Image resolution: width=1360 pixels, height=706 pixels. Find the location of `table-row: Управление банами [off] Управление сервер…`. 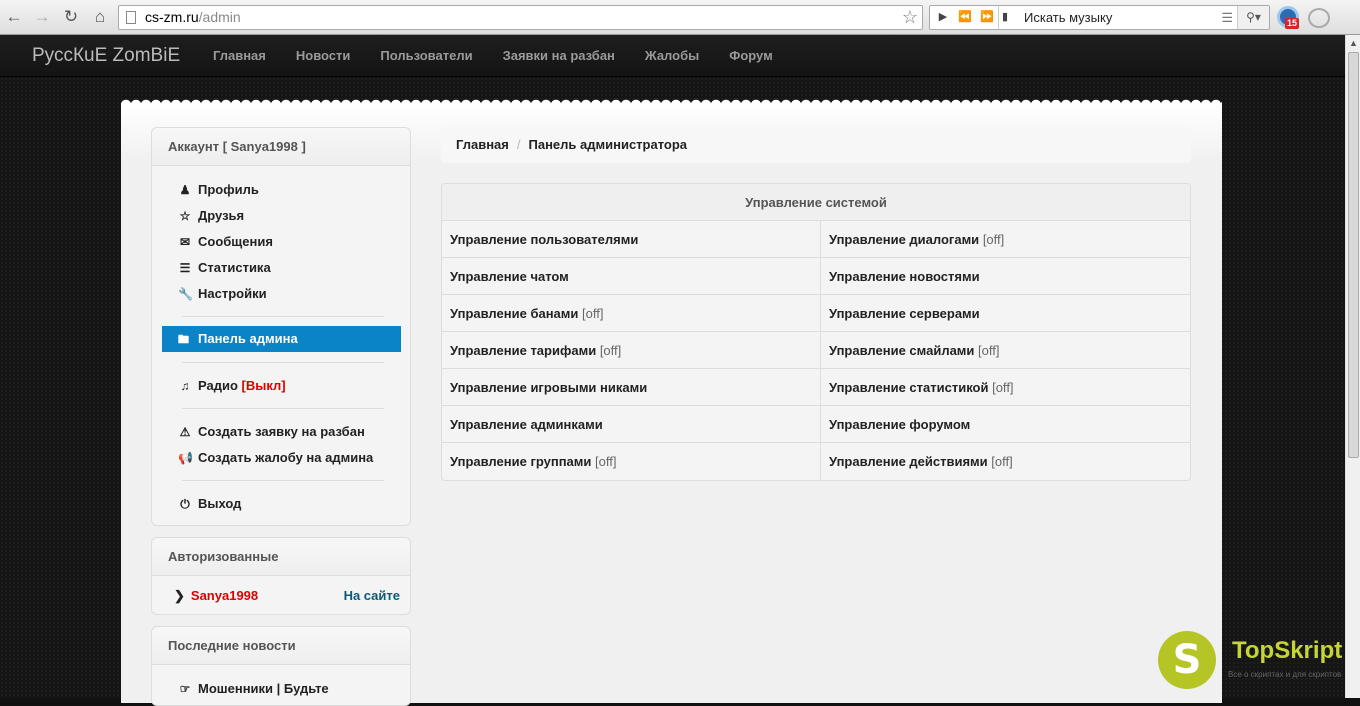

table-row: Управление банами [off] Управление сервер… is located at coordinates (816, 313).